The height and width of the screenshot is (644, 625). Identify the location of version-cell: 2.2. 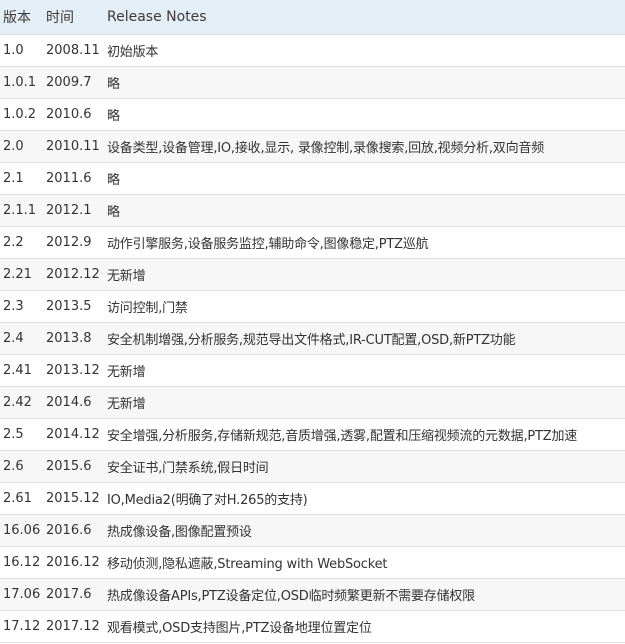
(21, 242).